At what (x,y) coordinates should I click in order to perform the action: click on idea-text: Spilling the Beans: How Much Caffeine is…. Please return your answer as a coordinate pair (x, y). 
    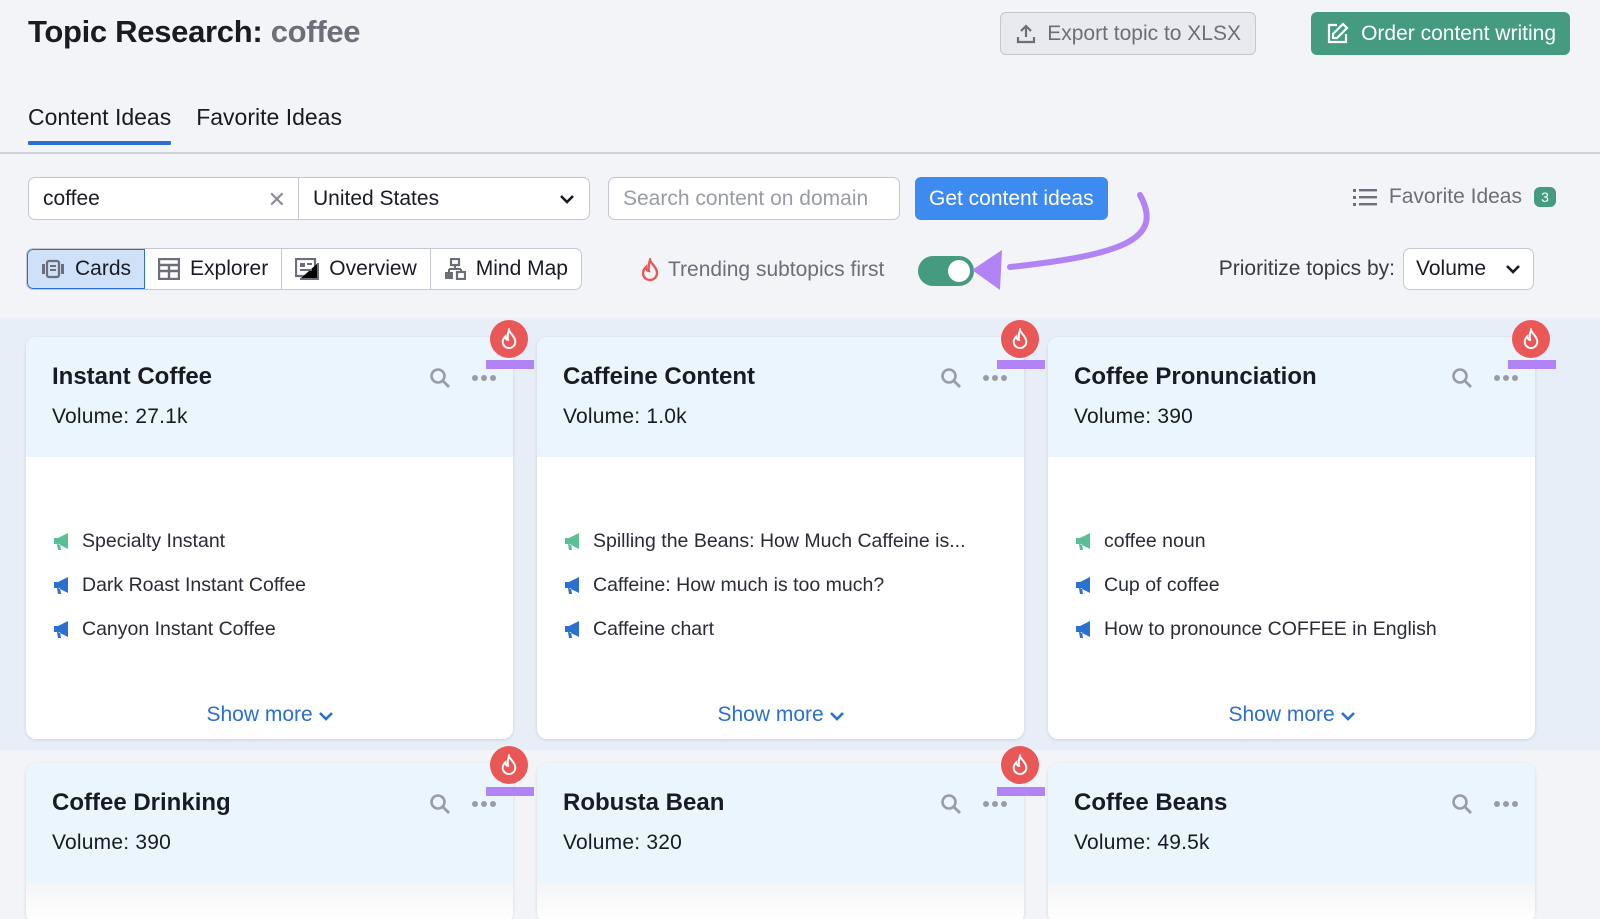
    Looking at the image, I should click on (779, 540).